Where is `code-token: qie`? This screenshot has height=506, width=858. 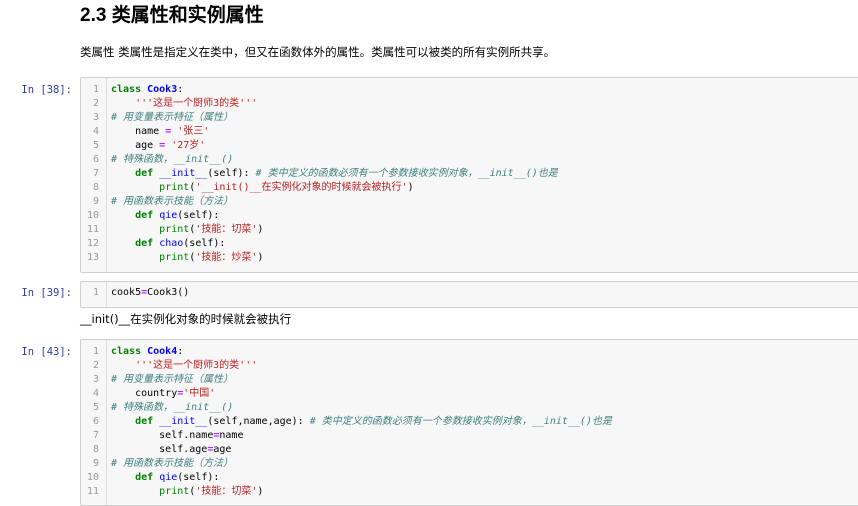 code-token: qie is located at coordinates (168, 477).